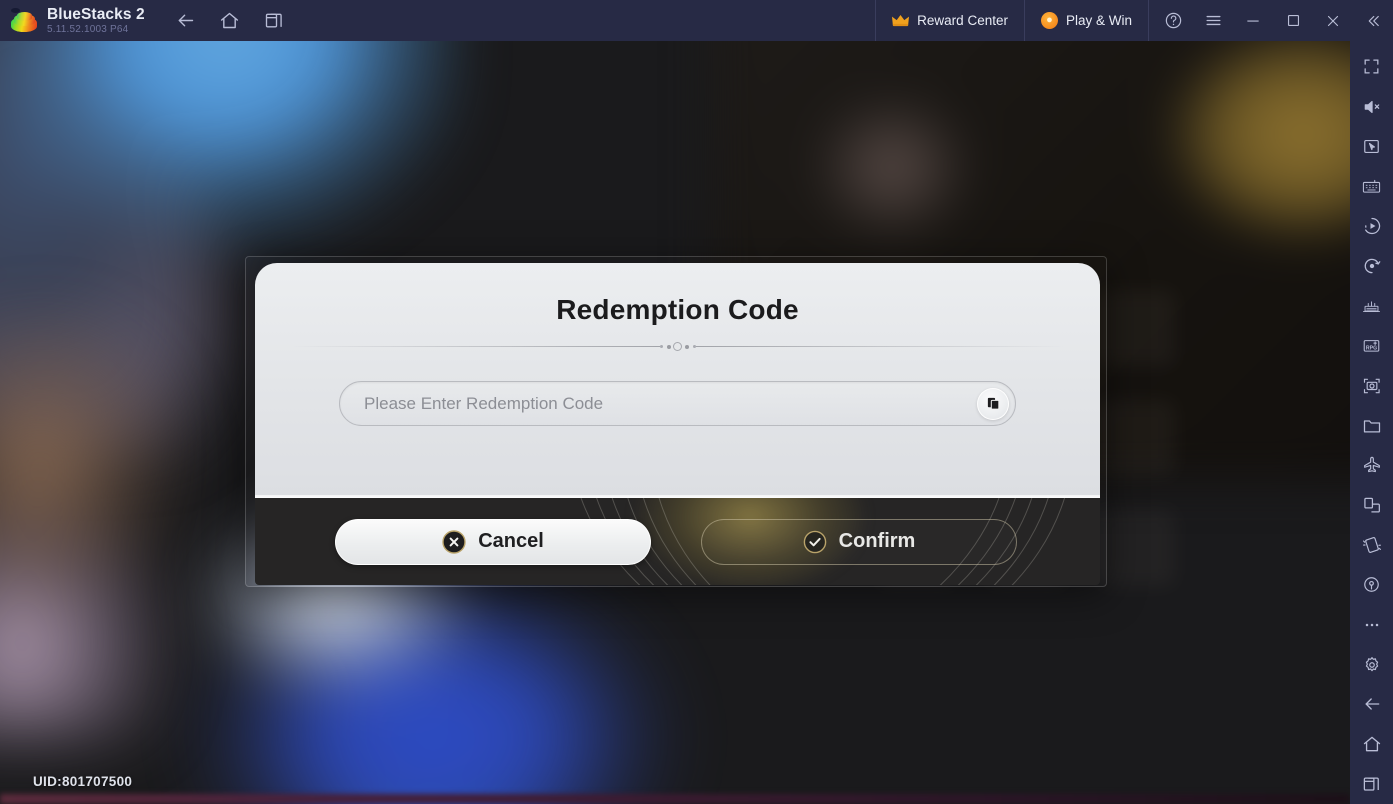 This screenshot has height=804, width=1393. I want to click on play-win-button: ● Play & Win, so click(1087, 20).